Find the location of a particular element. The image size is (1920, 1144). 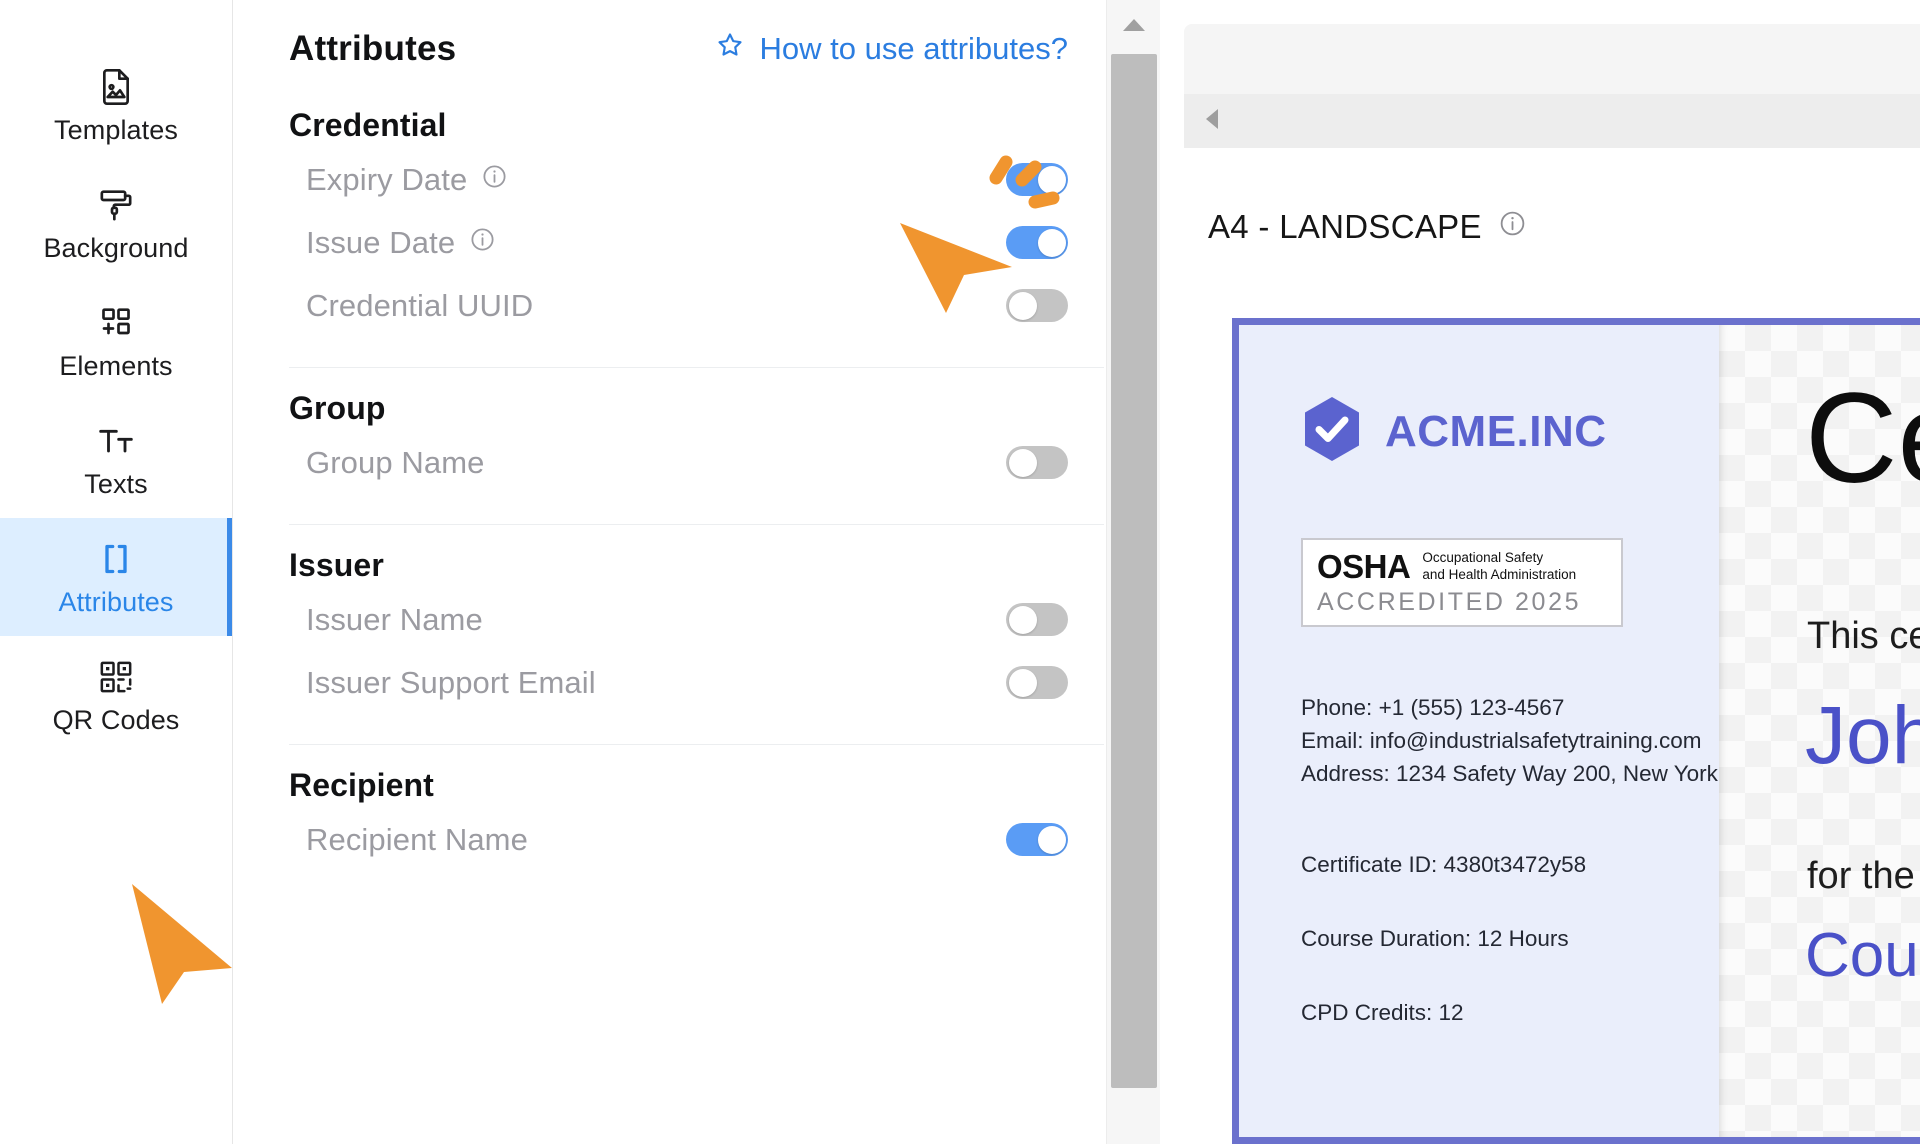

sidebar-item-label: Templates is located at coordinates (116, 130).